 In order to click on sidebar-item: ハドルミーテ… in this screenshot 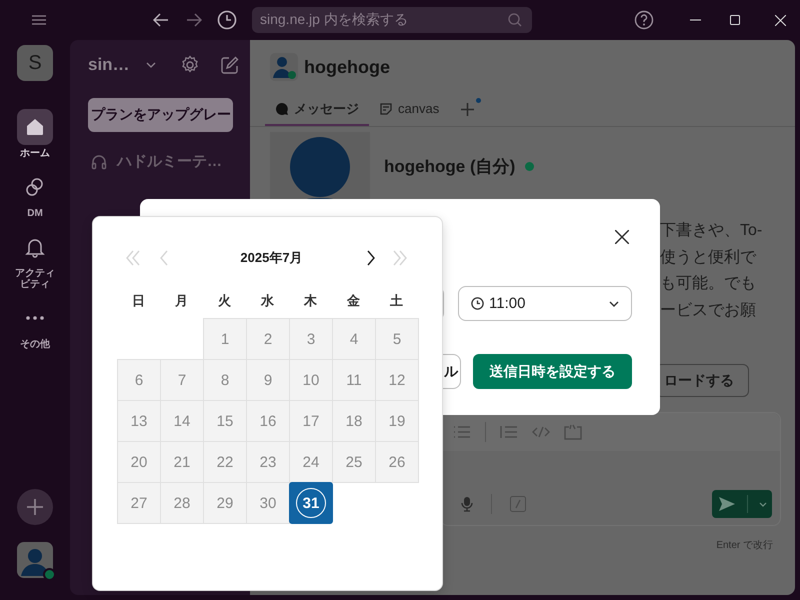, I will do `click(169, 161)`.